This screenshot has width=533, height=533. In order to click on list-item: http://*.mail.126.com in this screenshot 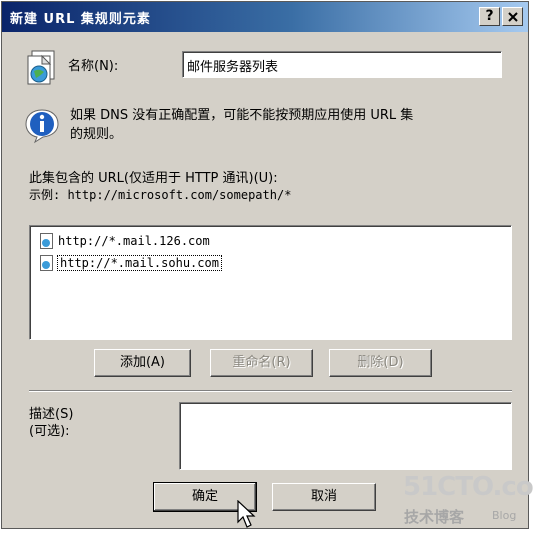, I will do `click(125, 241)`.